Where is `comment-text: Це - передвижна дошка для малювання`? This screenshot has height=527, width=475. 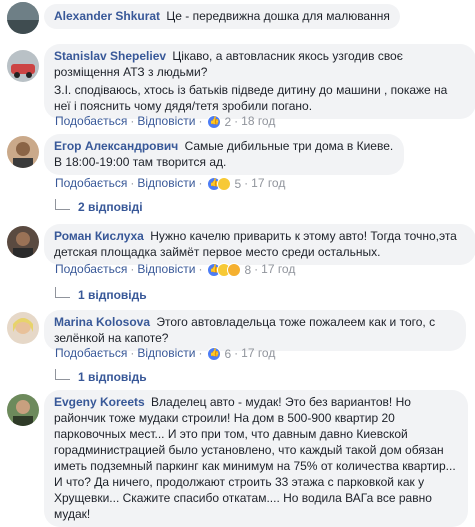
comment-text: Це - передвижна дошка для малювання is located at coordinates (278, 16).